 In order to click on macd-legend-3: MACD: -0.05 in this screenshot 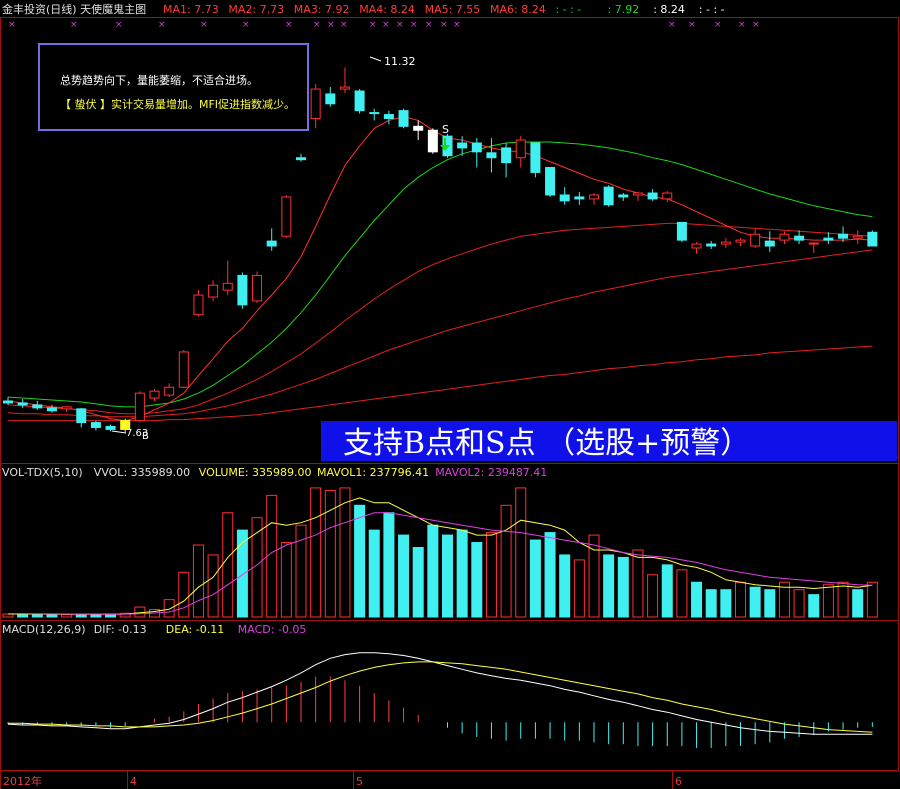, I will do `click(272, 629)`.